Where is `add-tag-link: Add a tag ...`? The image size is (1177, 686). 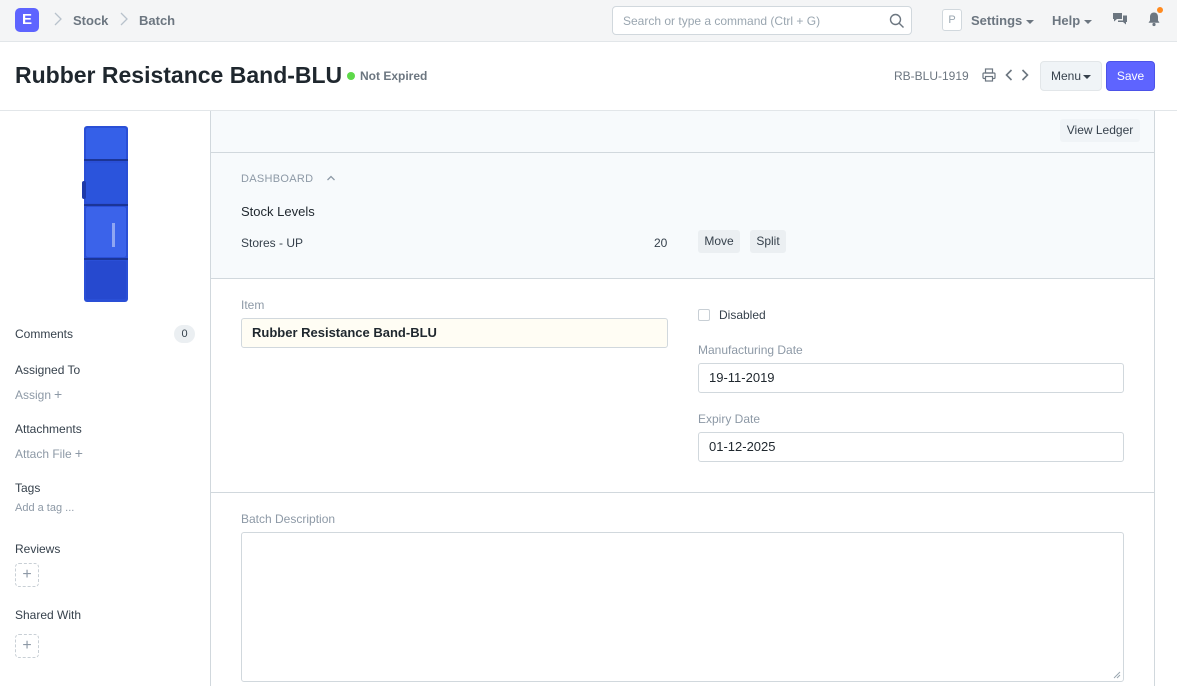
add-tag-link: Add a tag ... is located at coordinates (44, 508).